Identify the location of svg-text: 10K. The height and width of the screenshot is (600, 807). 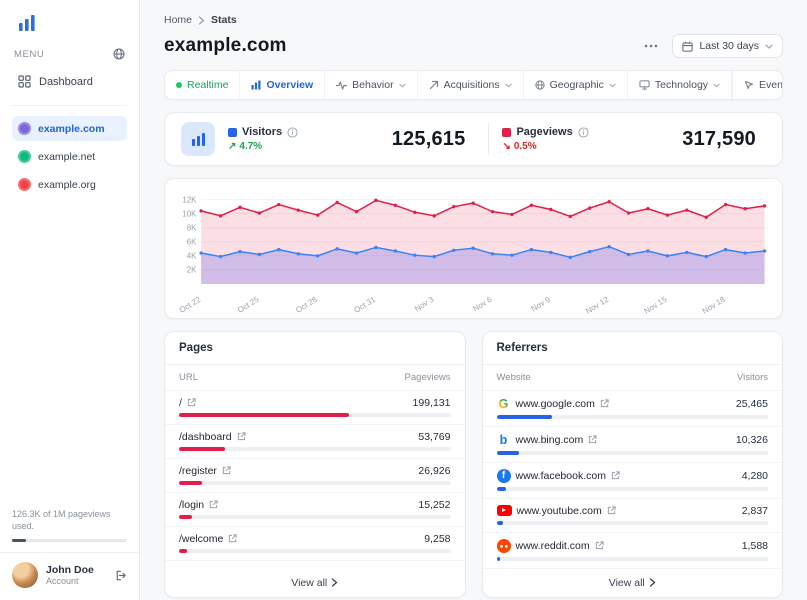
(189, 213).